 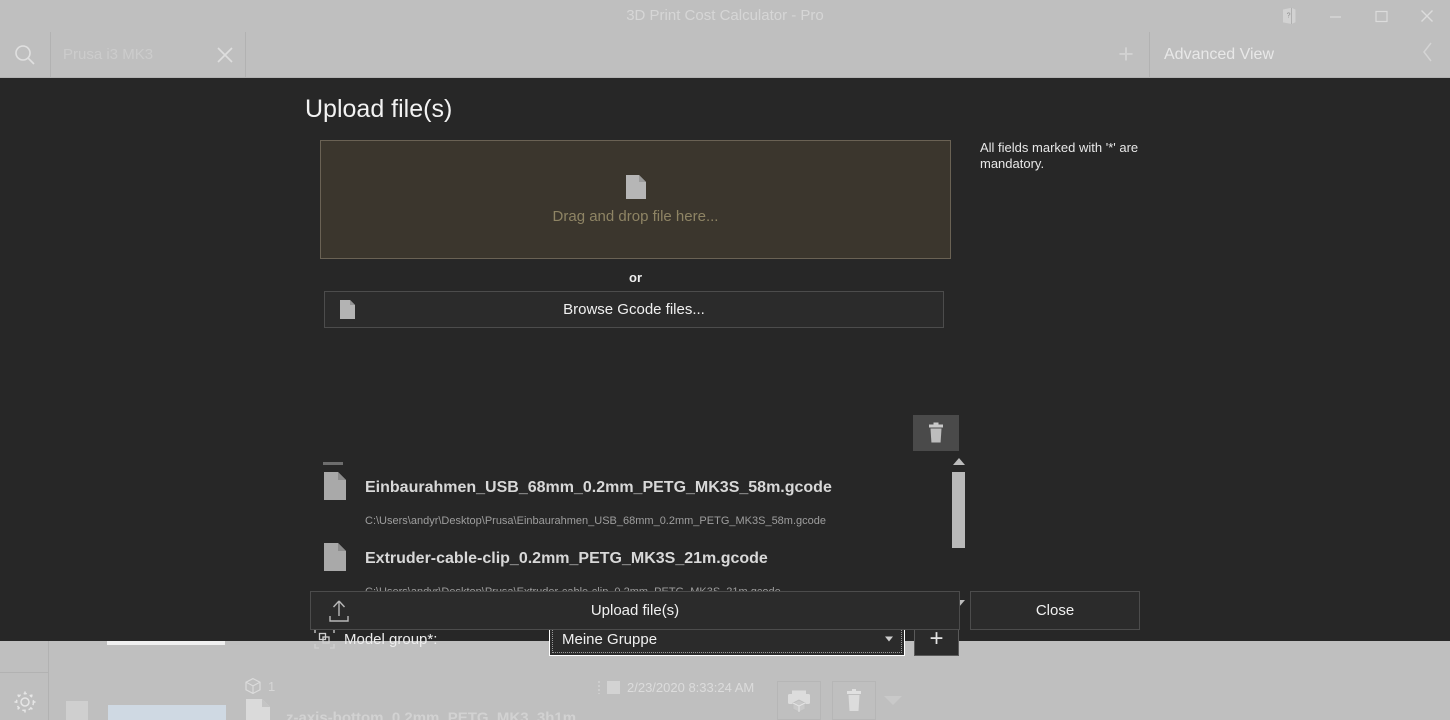 What do you see at coordinates (691, 687) in the screenshot?
I see `timestamp-label: 2/23/2020 8:33:24 AM` at bounding box center [691, 687].